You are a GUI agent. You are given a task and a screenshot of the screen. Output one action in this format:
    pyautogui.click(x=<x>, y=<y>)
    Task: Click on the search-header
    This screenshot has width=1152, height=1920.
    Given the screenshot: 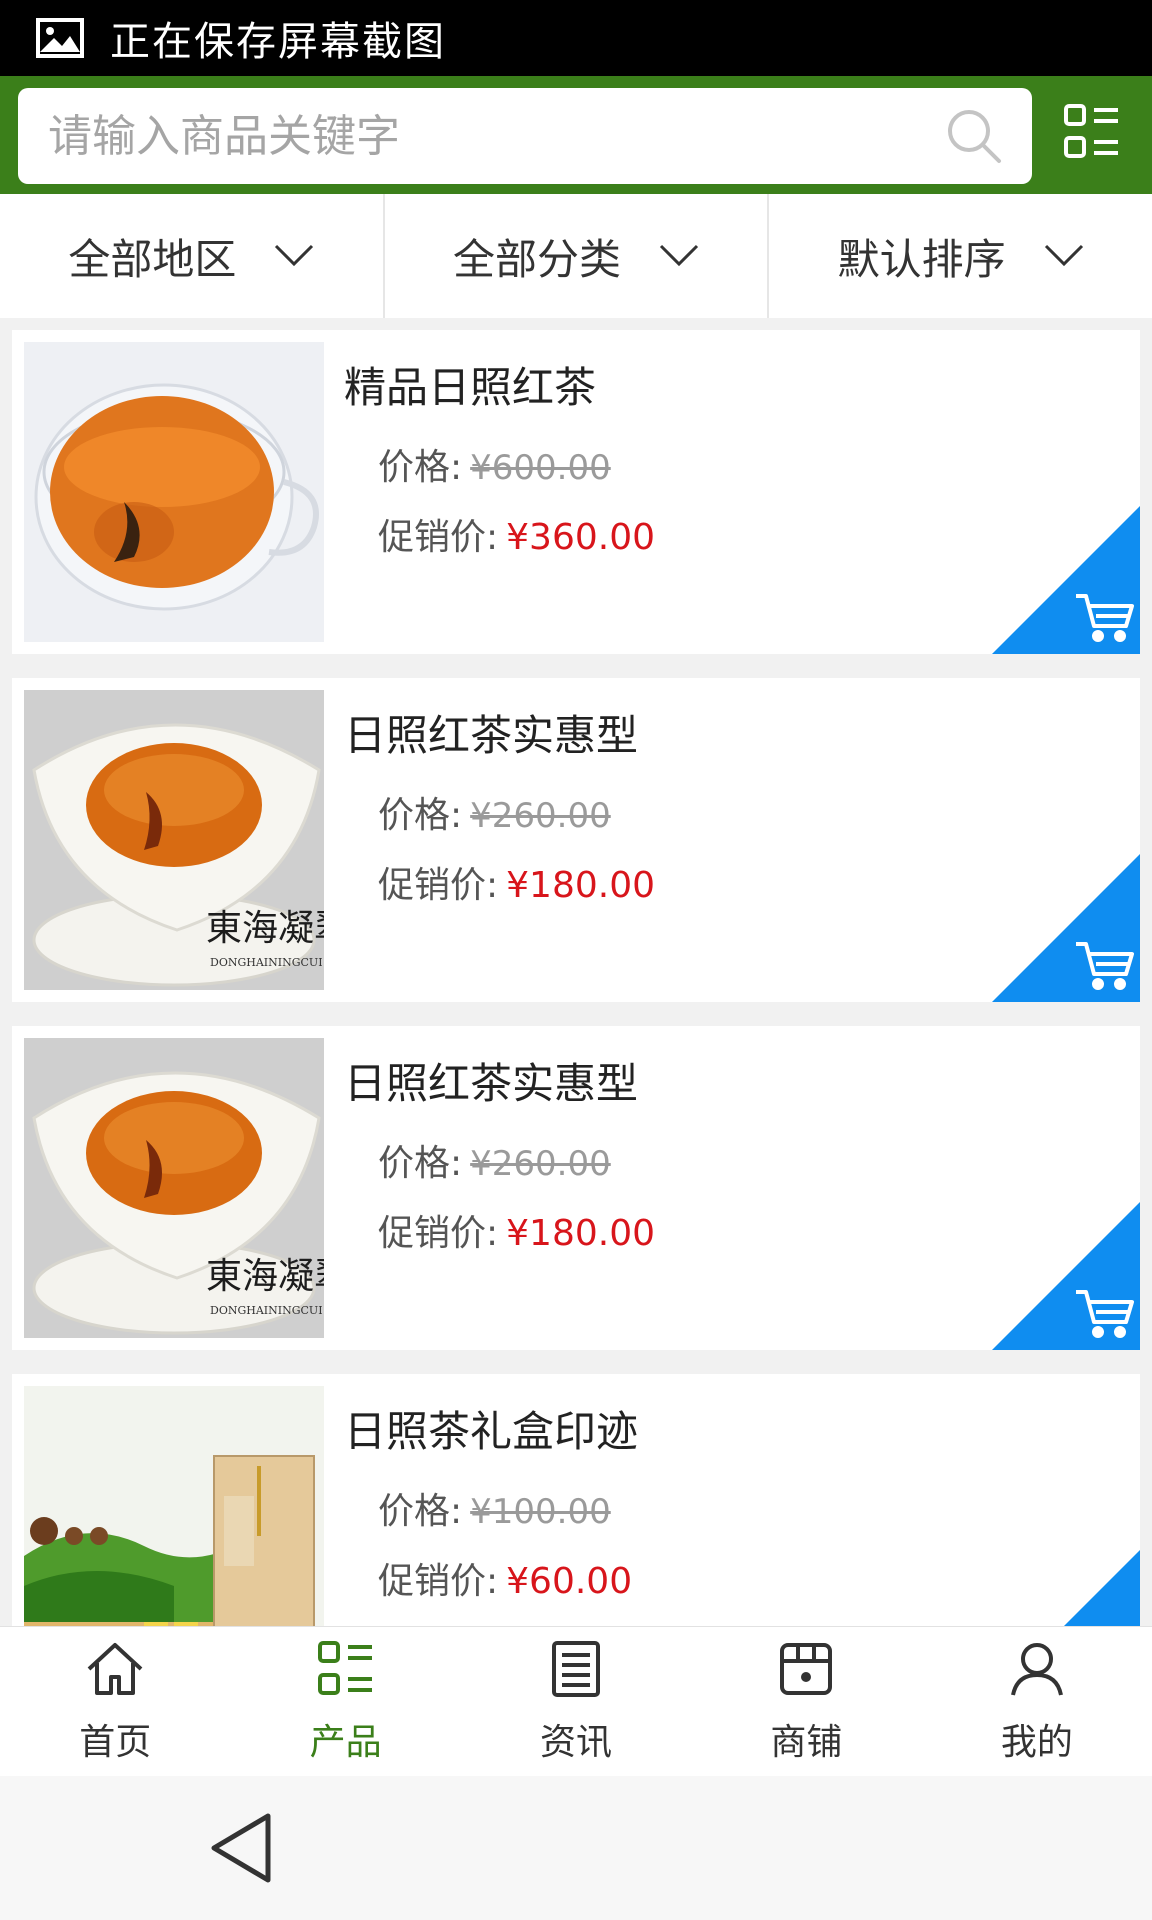 What is the action you would take?
    pyautogui.click(x=576, y=135)
    